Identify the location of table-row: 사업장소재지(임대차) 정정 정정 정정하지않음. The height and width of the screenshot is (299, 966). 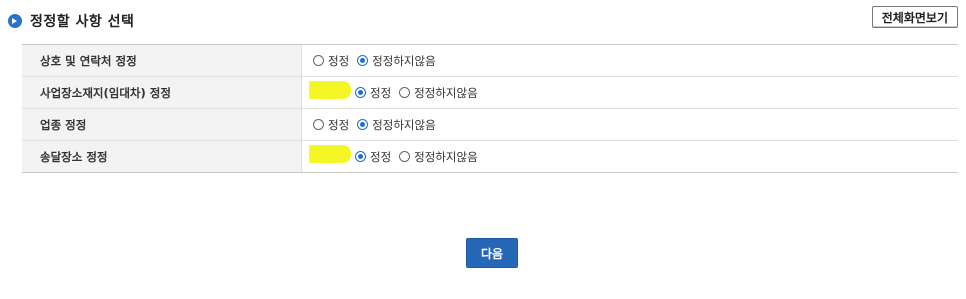
(490, 92).